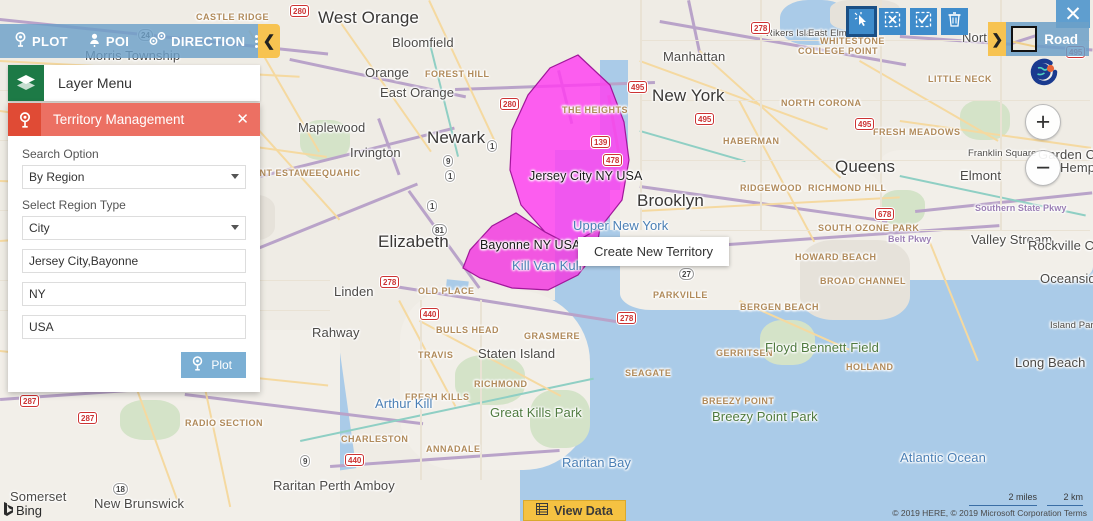 This screenshot has height=521, width=1093. I want to click on region-type-select, so click(134, 228).